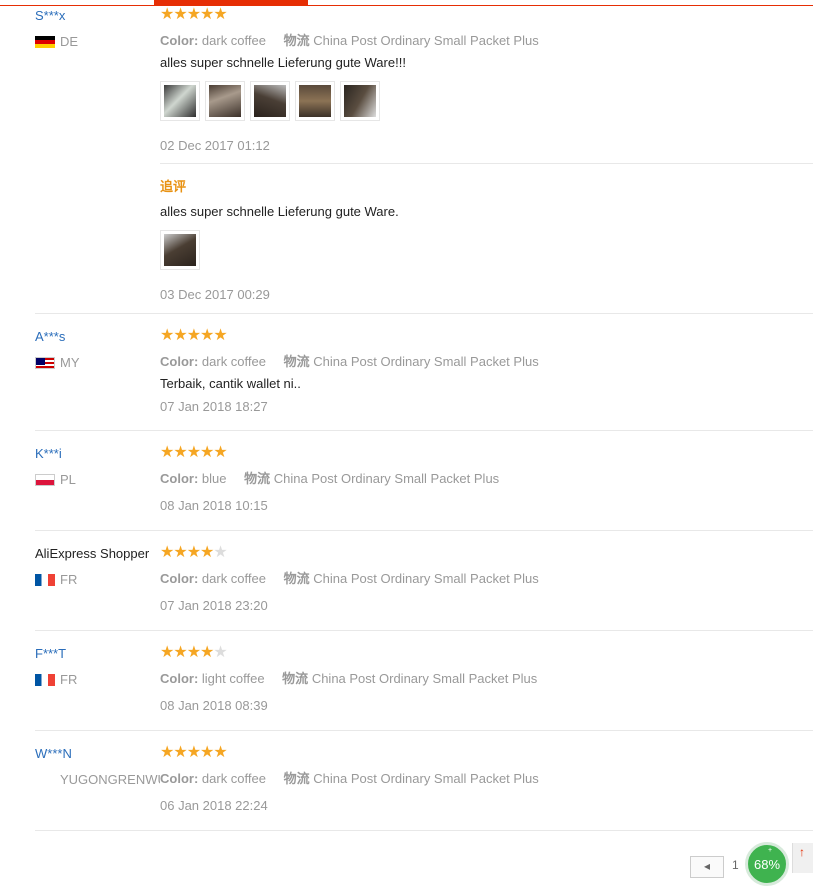 This screenshot has height=886, width=813. I want to click on followup-date: 03 Dec 2017 00:29, so click(215, 294).